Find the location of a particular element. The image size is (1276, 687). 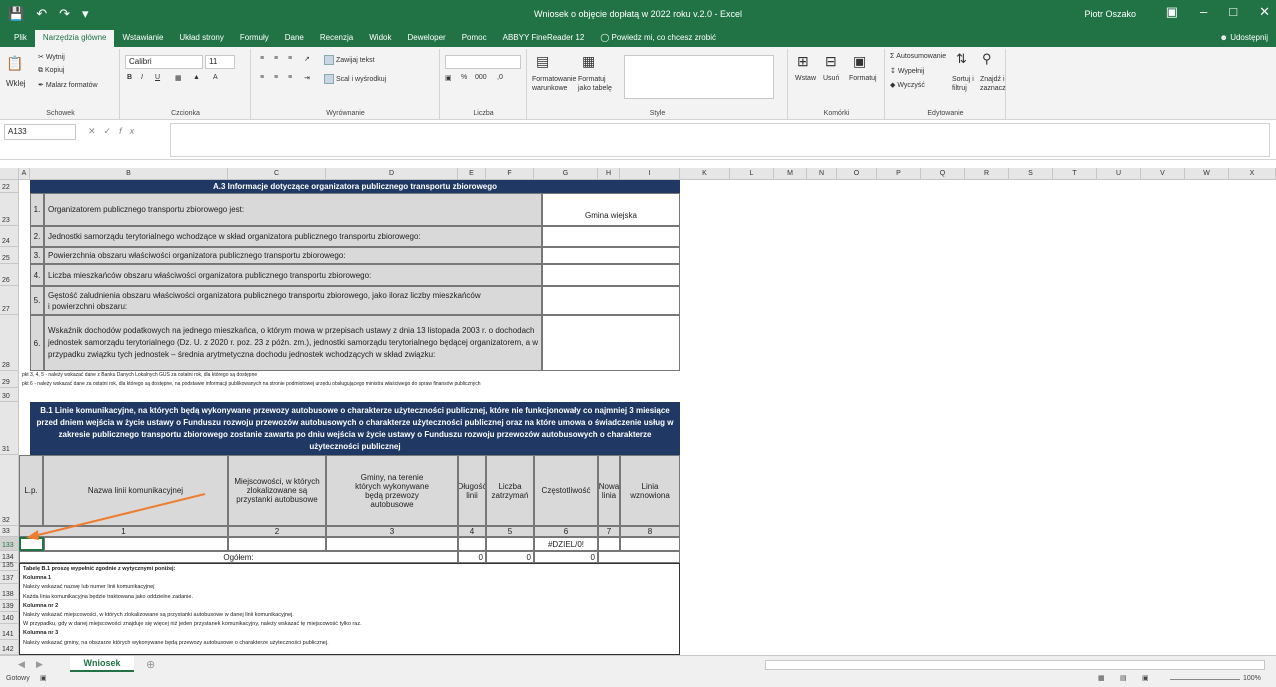

normal-view-icon: ▦ is located at coordinates (1101, 678).